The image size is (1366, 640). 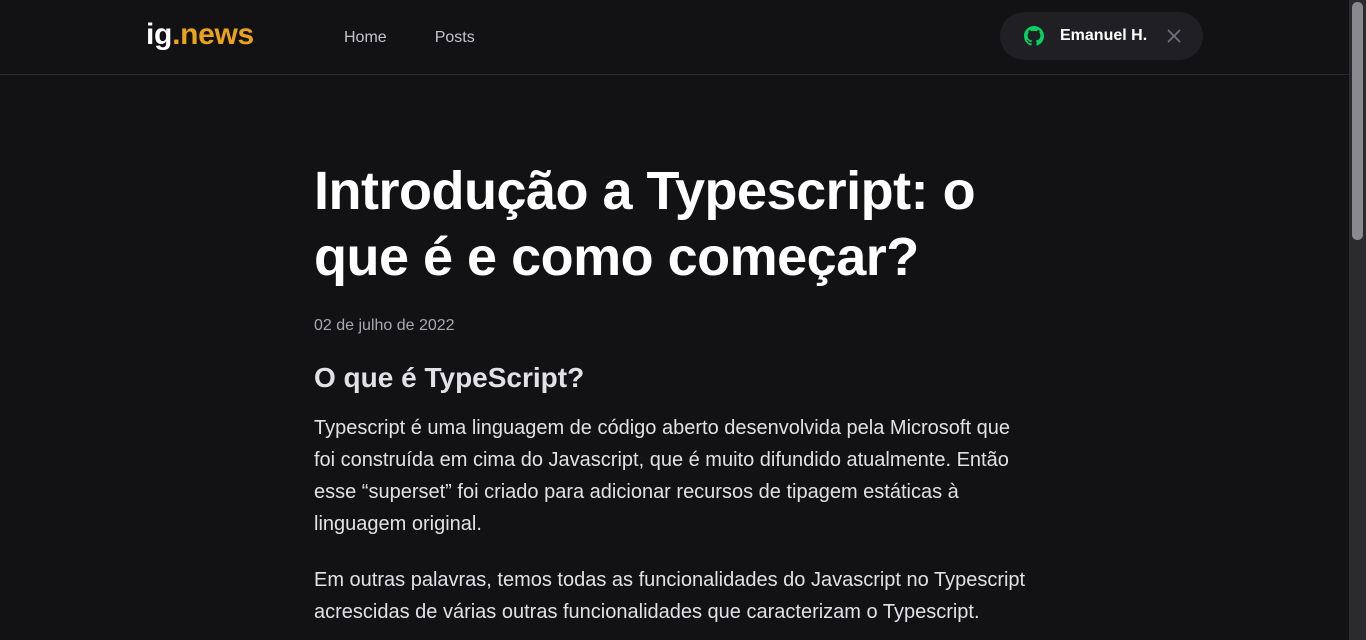 What do you see at coordinates (409, 37) in the screenshot?
I see `main-nav: Home Posts` at bounding box center [409, 37].